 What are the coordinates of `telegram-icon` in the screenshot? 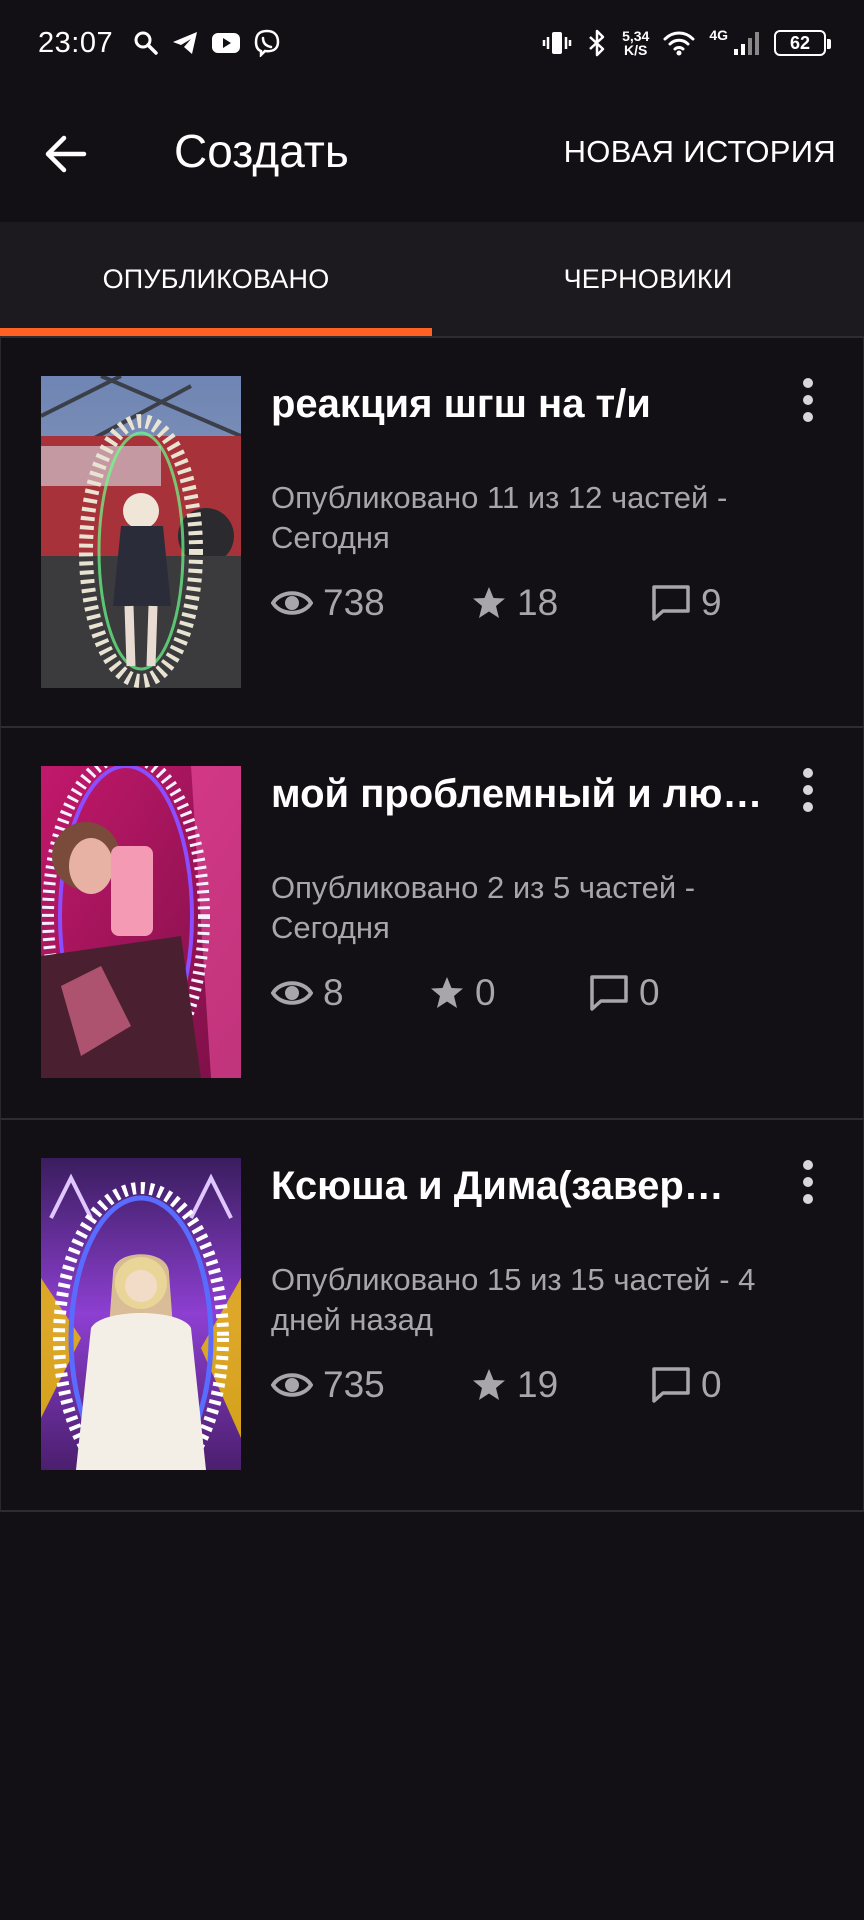 It's located at (185, 43).